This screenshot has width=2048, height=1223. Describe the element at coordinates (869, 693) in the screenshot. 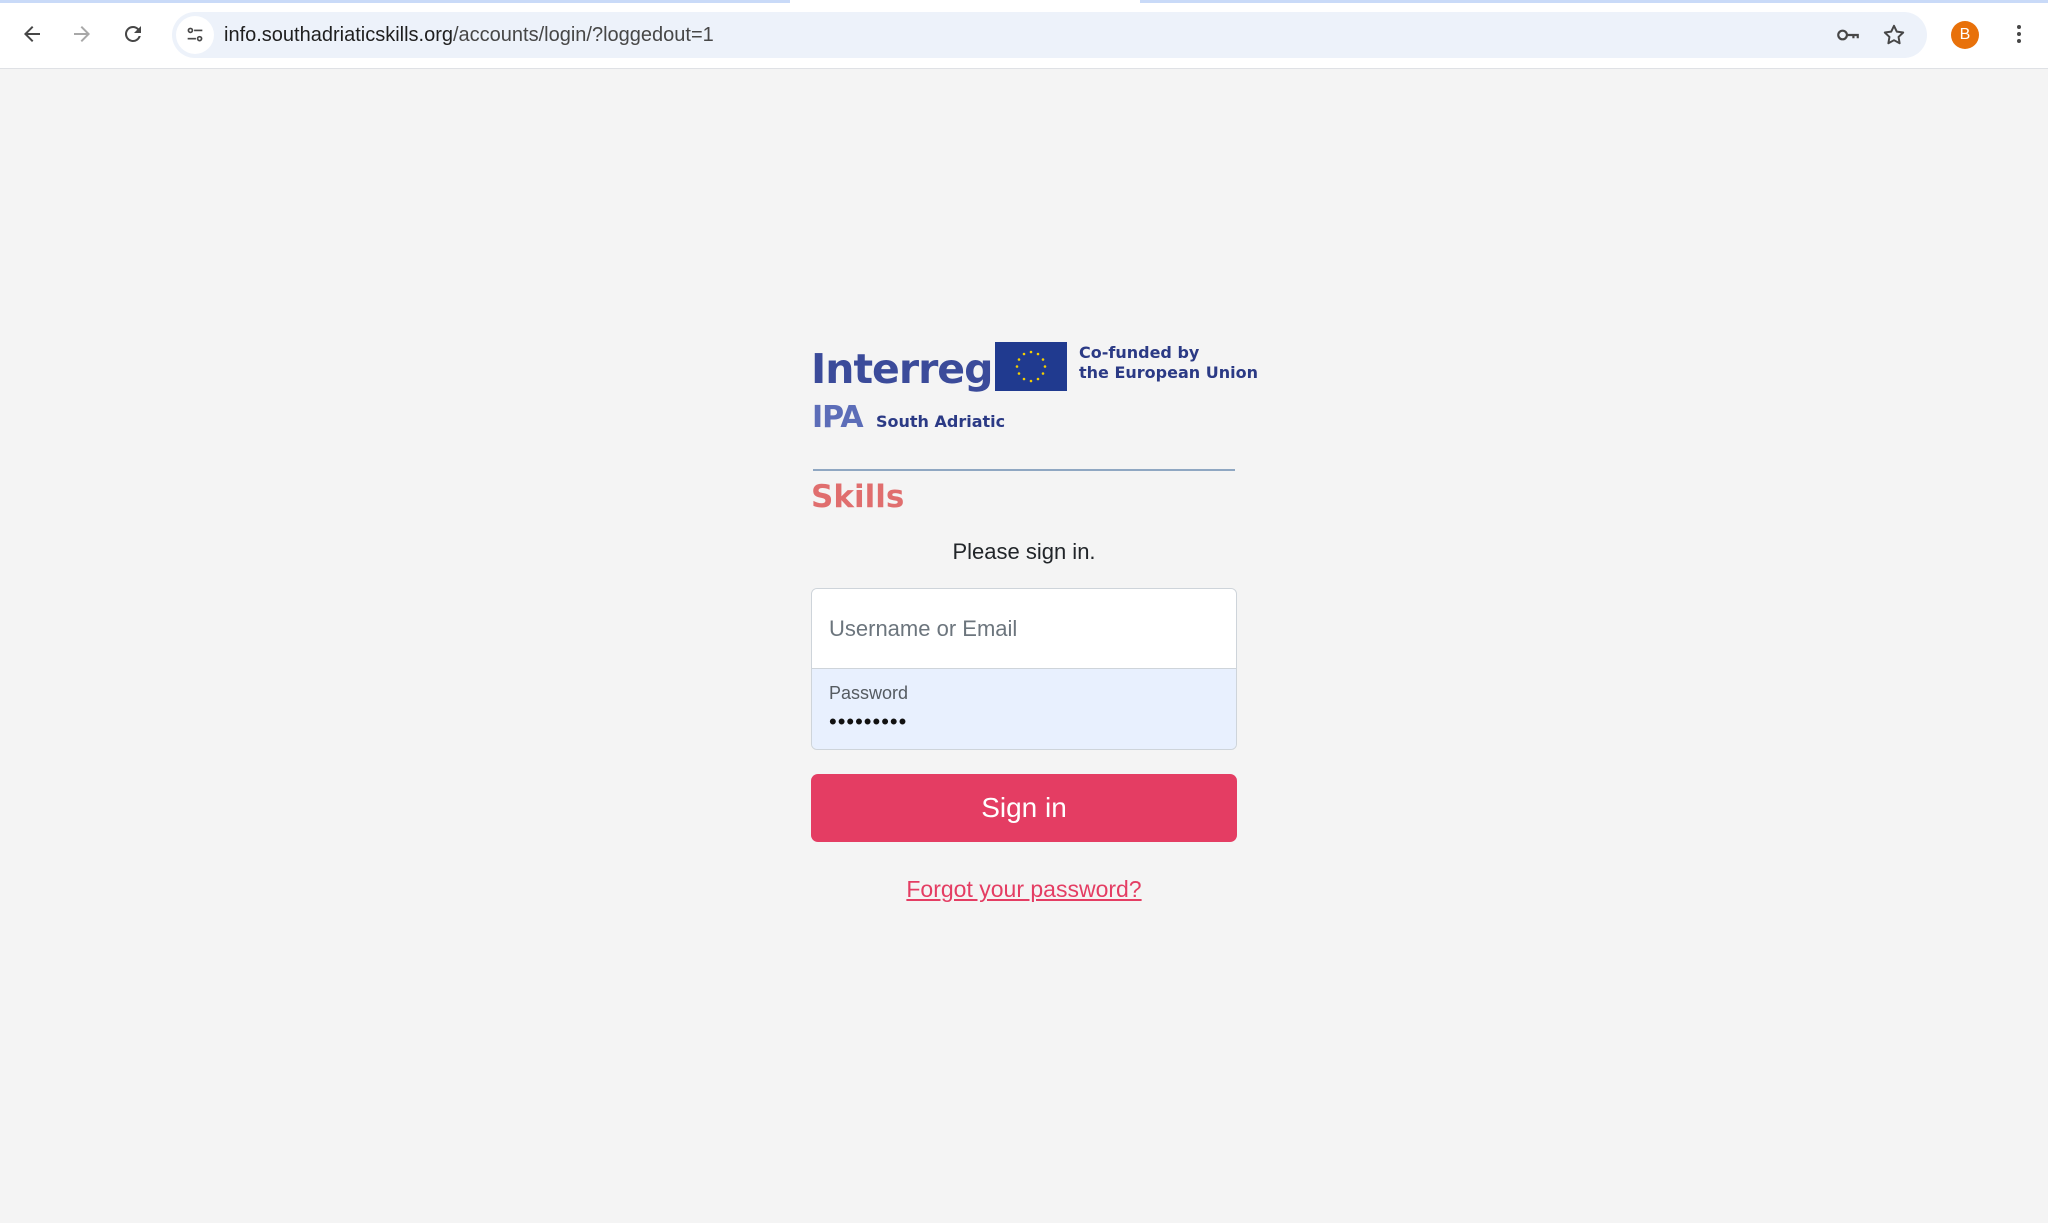

I see `password-label: Password` at that location.